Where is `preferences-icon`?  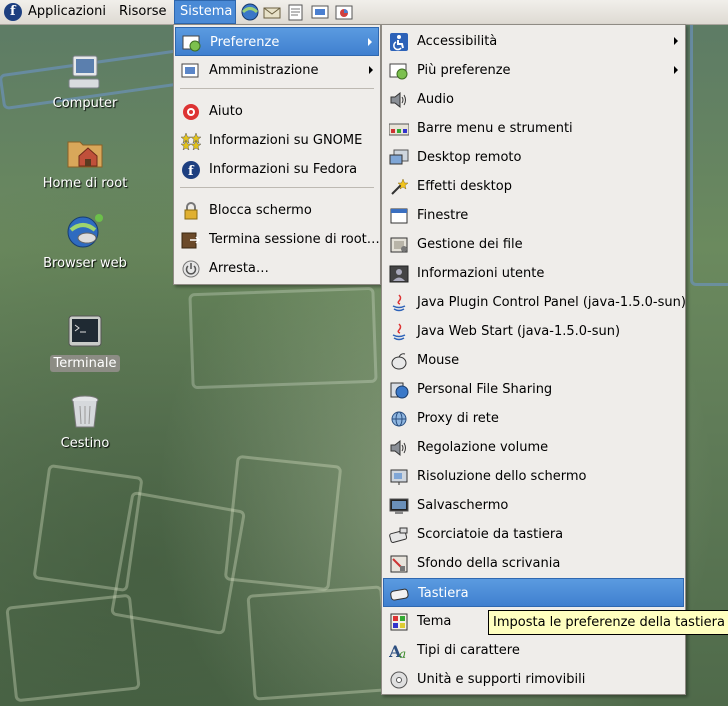
preferences-icon is located at coordinates (192, 43).